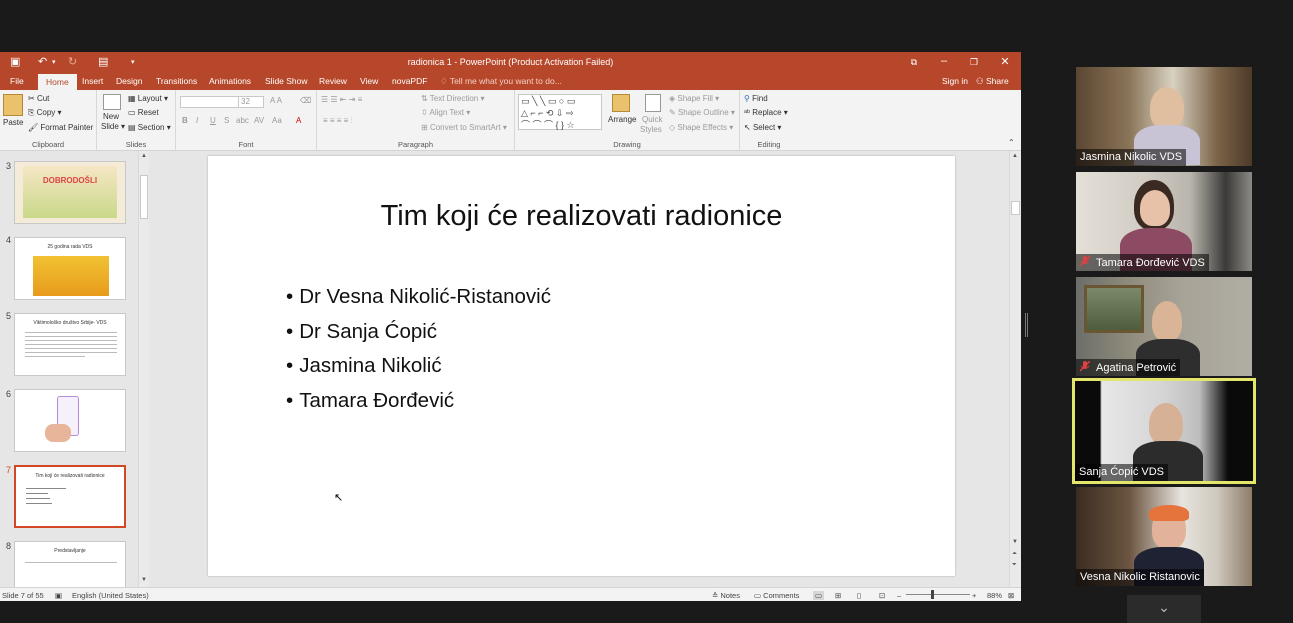 The height and width of the screenshot is (623, 1293). What do you see at coordinates (70, 192) in the screenshot?
I see `slide-thumbnail-3: DOBRODOŠLI` at bounding box center [70, 192].